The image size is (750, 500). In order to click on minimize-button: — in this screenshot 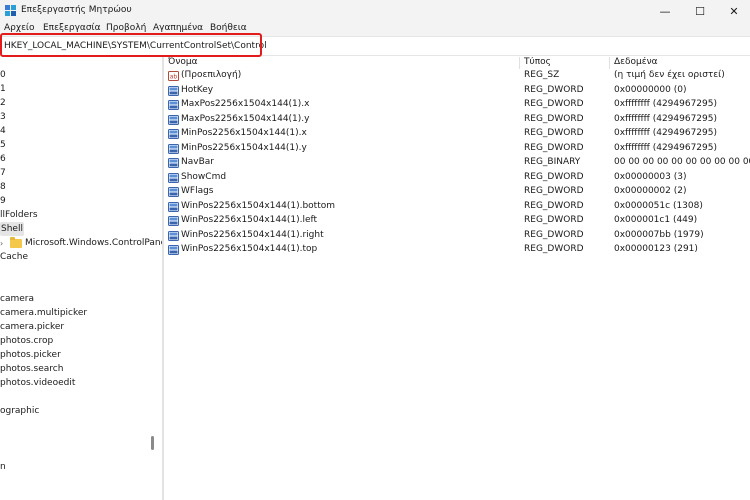, I will do `click(665, 11)`.